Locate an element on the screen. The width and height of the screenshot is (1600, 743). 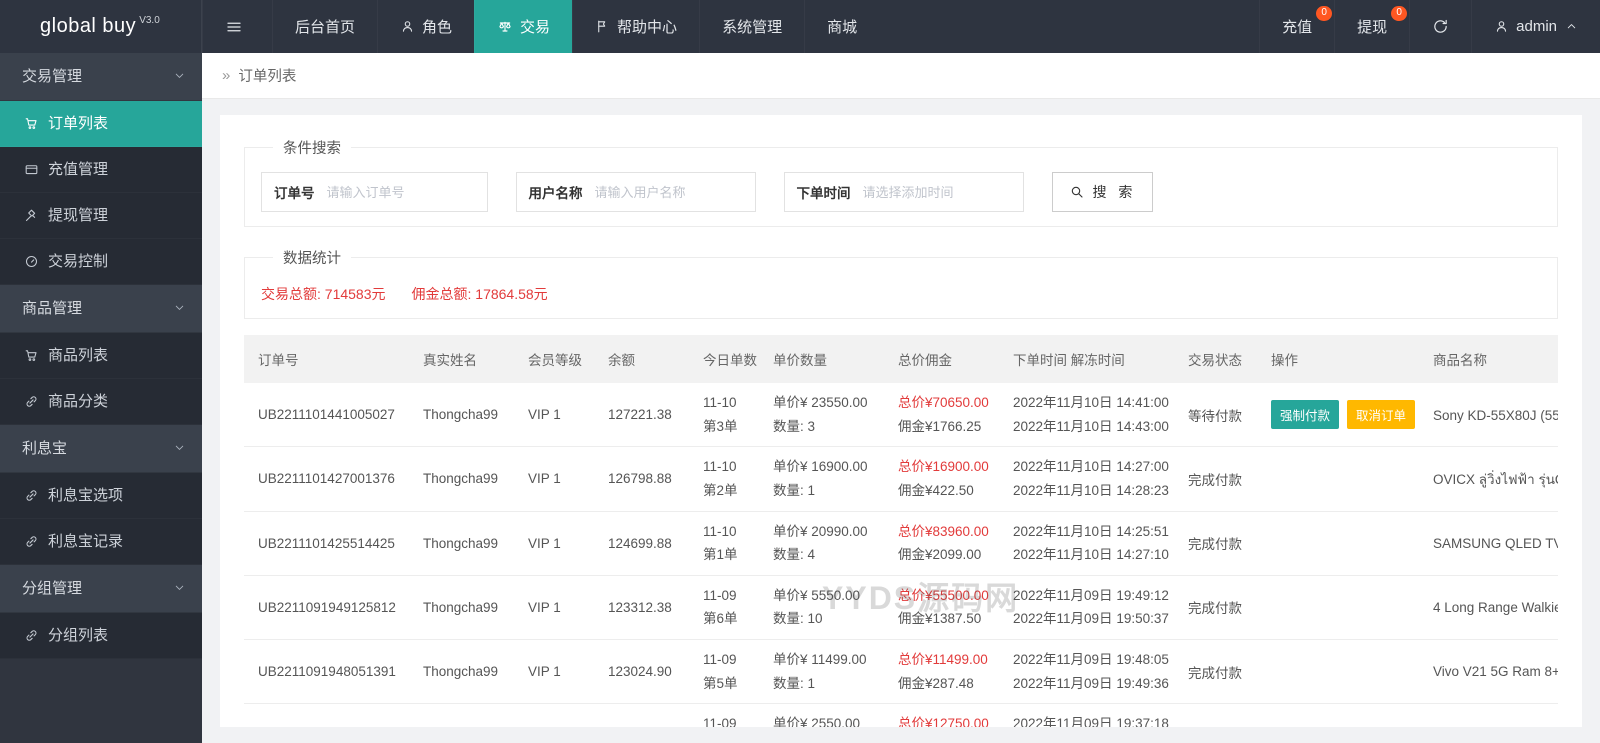
sidebar-item-label: 利息宝选项 is located at coordinates (86, 495).